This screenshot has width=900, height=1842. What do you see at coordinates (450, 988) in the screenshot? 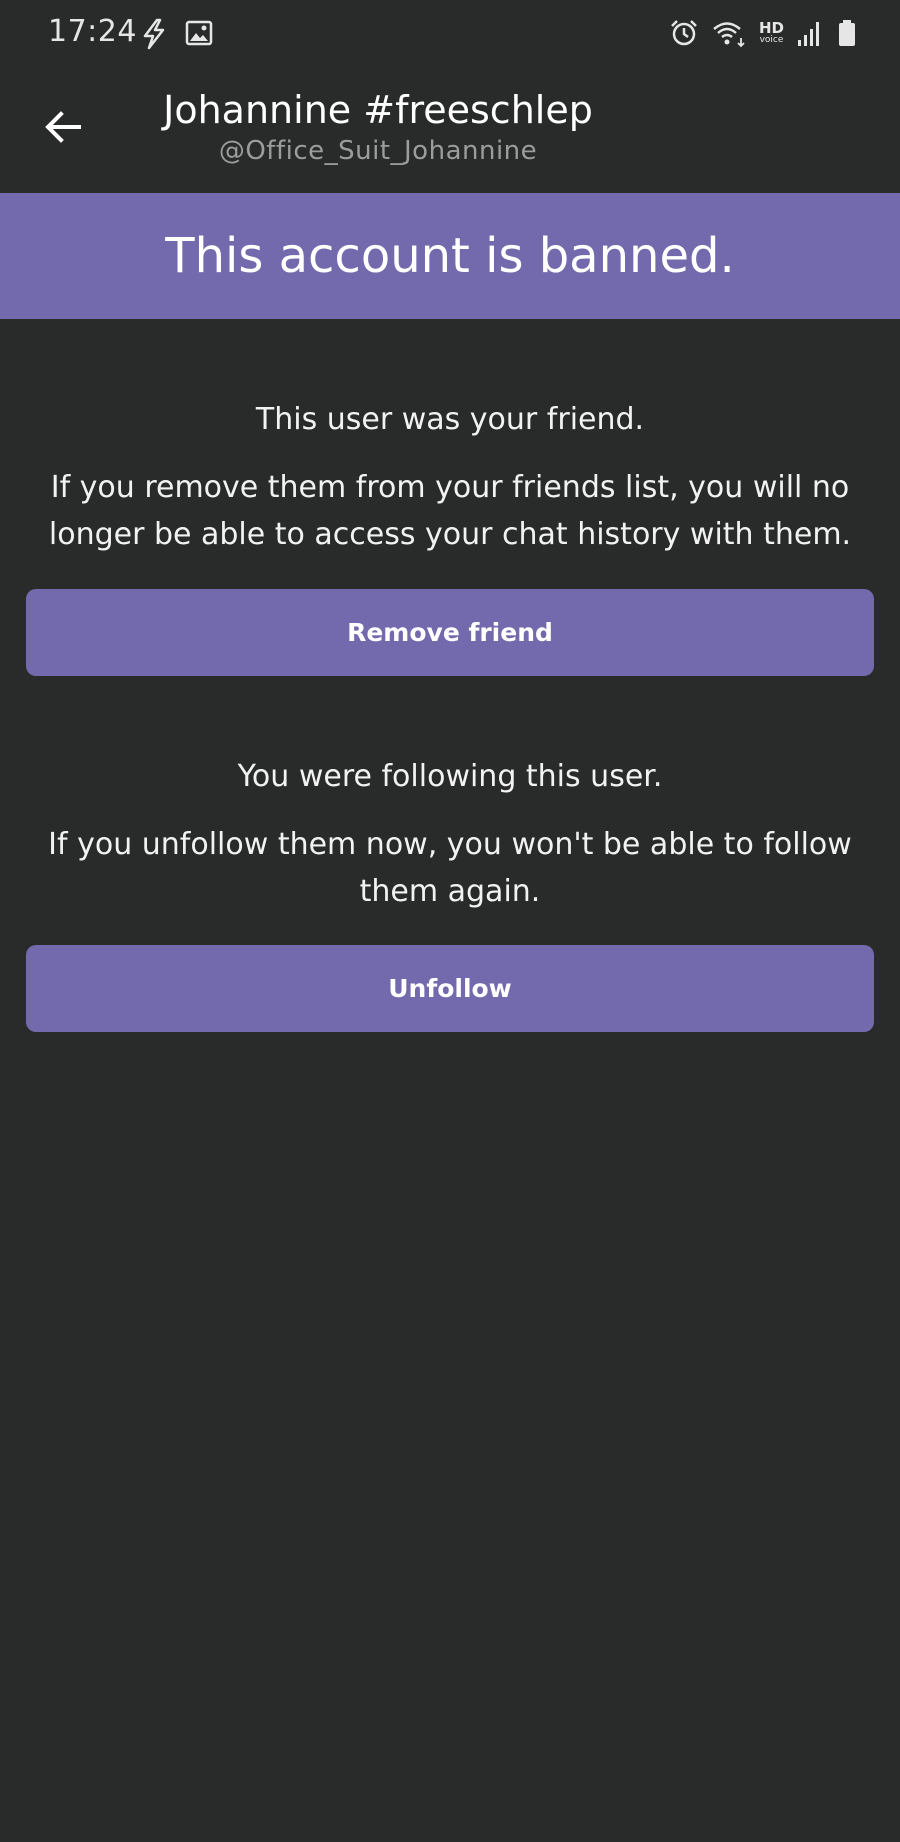
I see `unfollow-button: Unfollow` at bounding box center [450, 988].